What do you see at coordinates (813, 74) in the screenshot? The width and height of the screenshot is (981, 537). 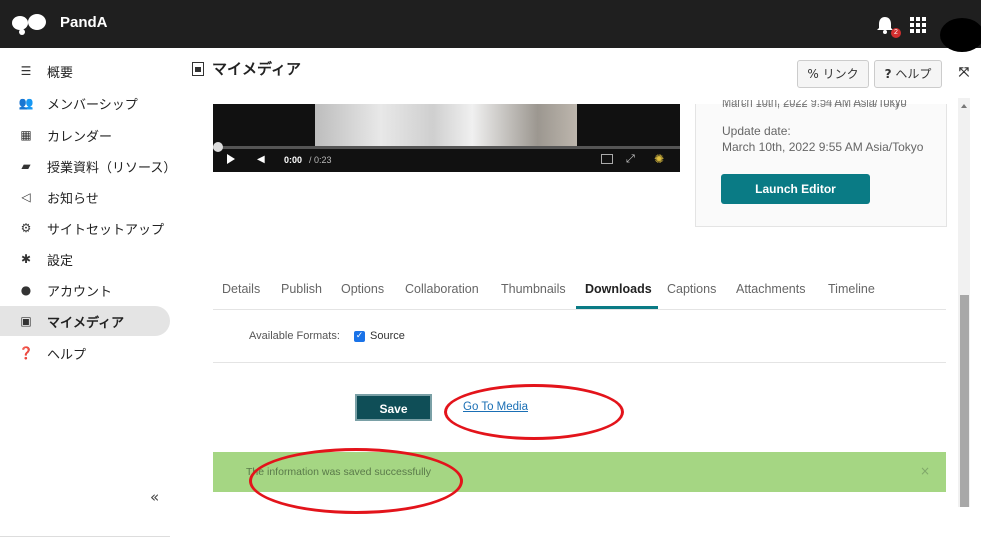 I see `link-icon: %` at bounding box center [813, 74].